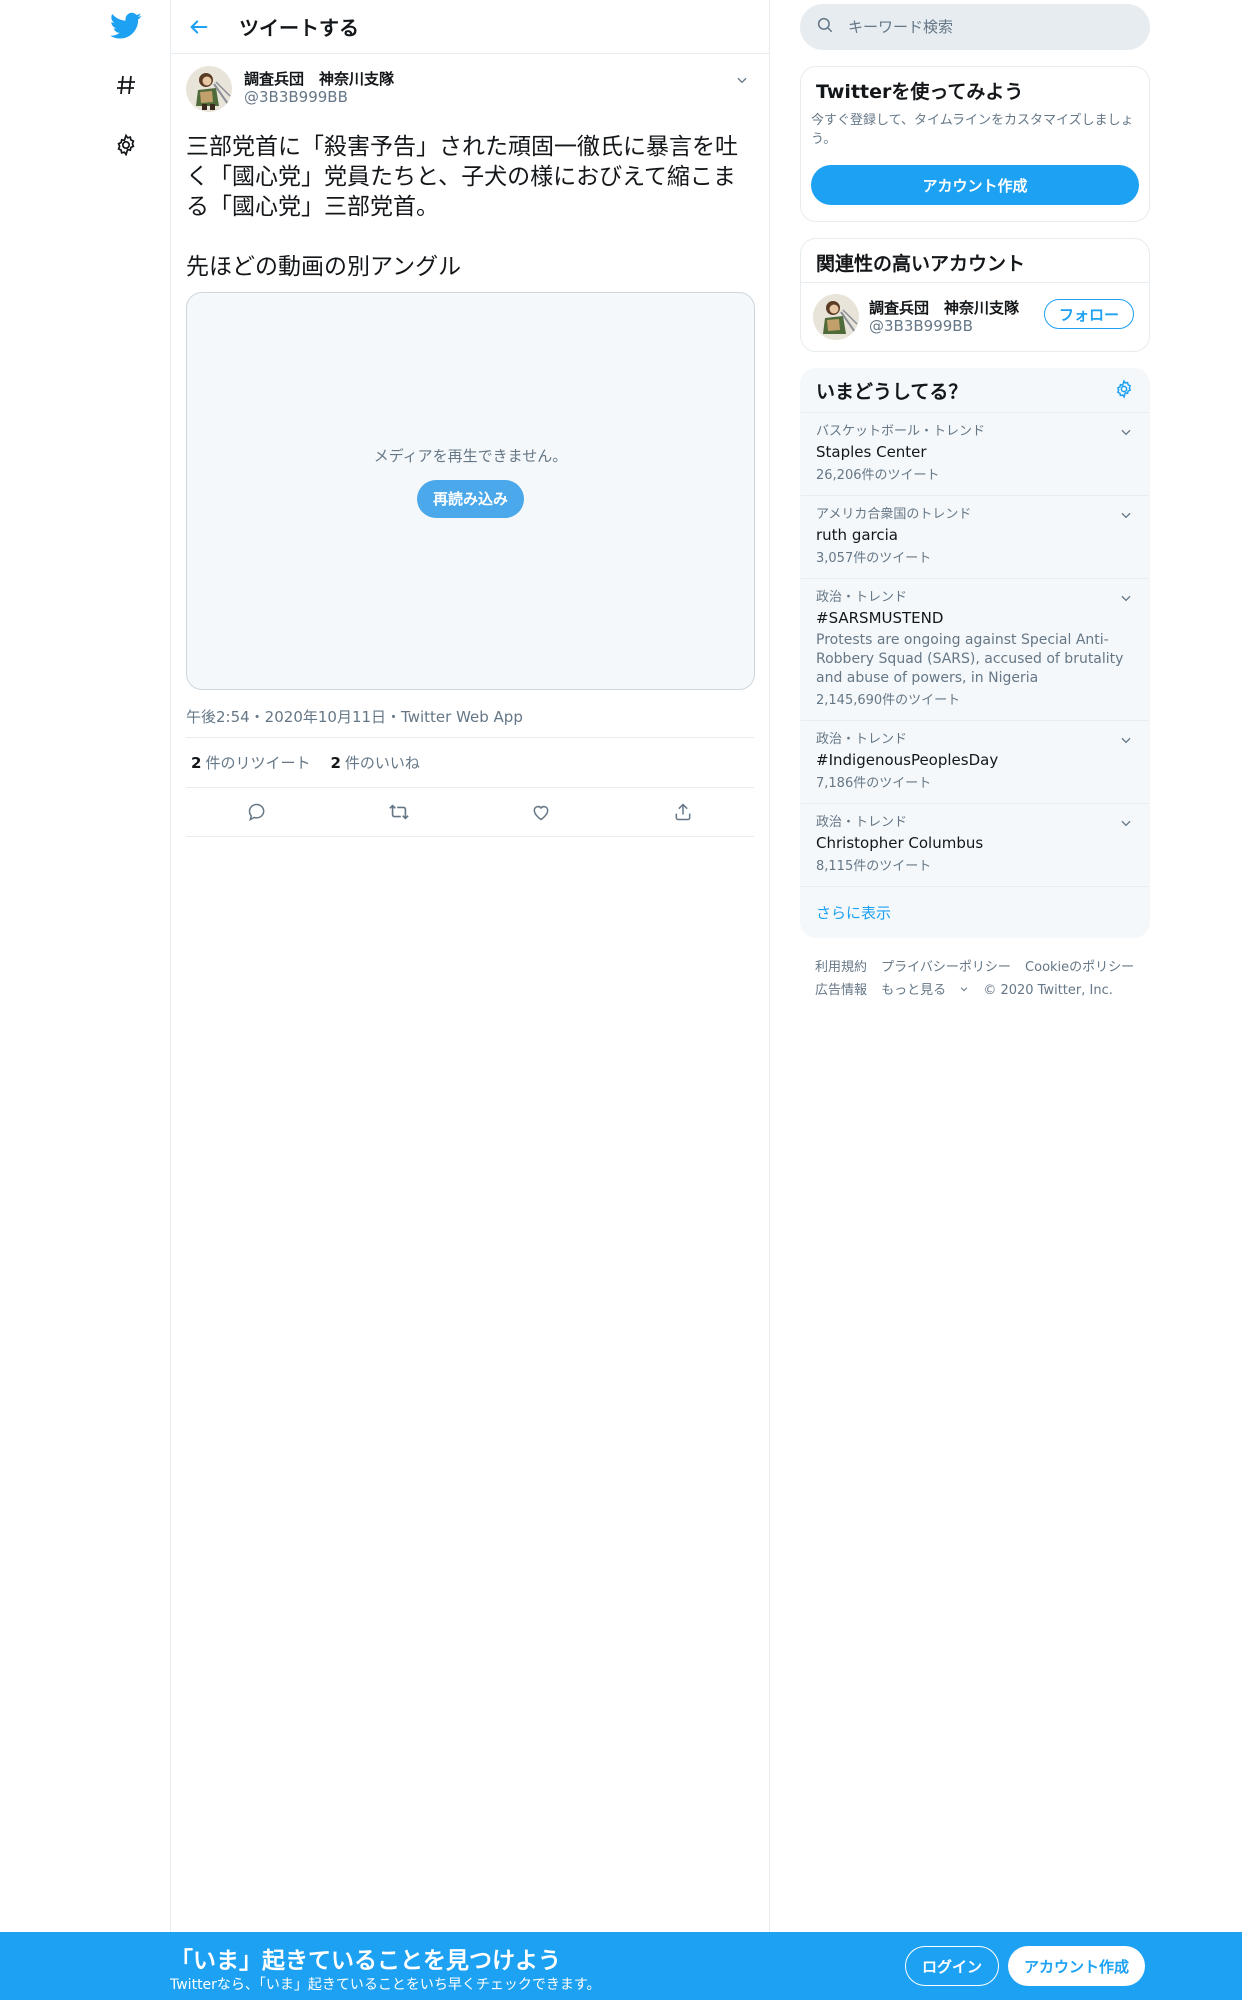 Image resolution: width=1242 pixels, height=2000 pixels. I want to click on author-name: 調査兵団 神奈川支隊, so click(319, 79).